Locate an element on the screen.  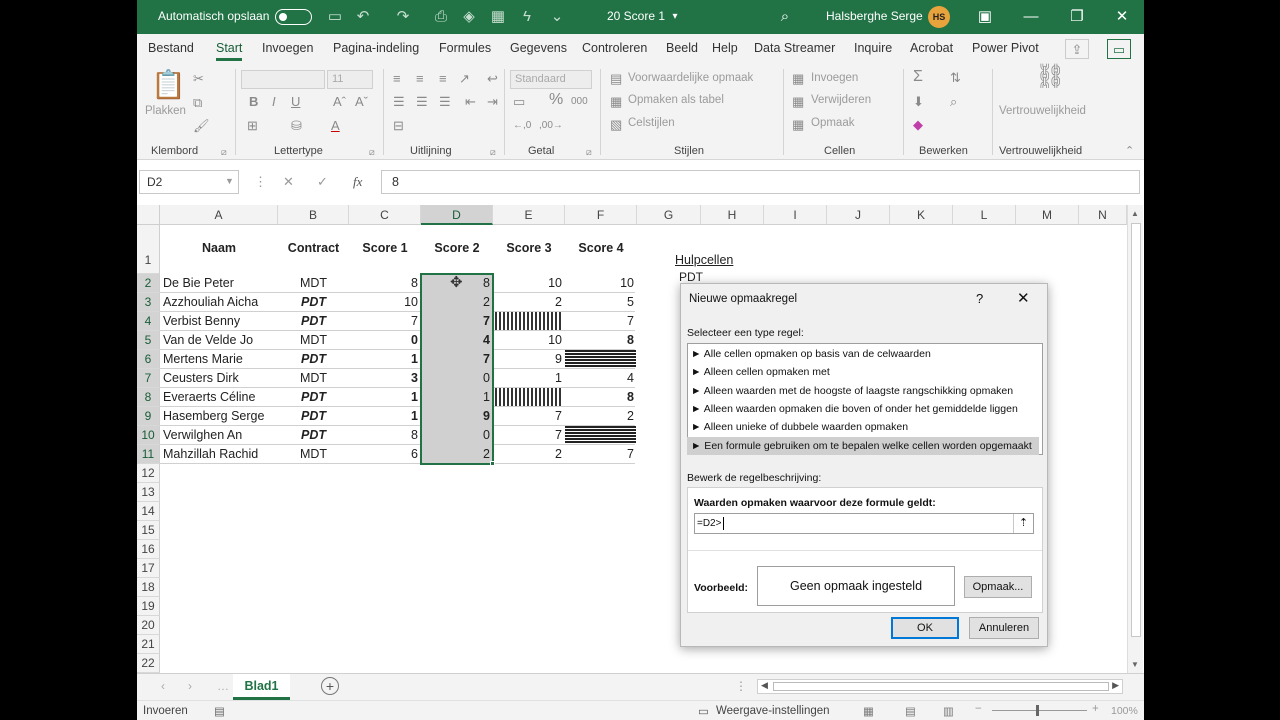
merge-icon: ⊟ is located at coordinates (398, 126).